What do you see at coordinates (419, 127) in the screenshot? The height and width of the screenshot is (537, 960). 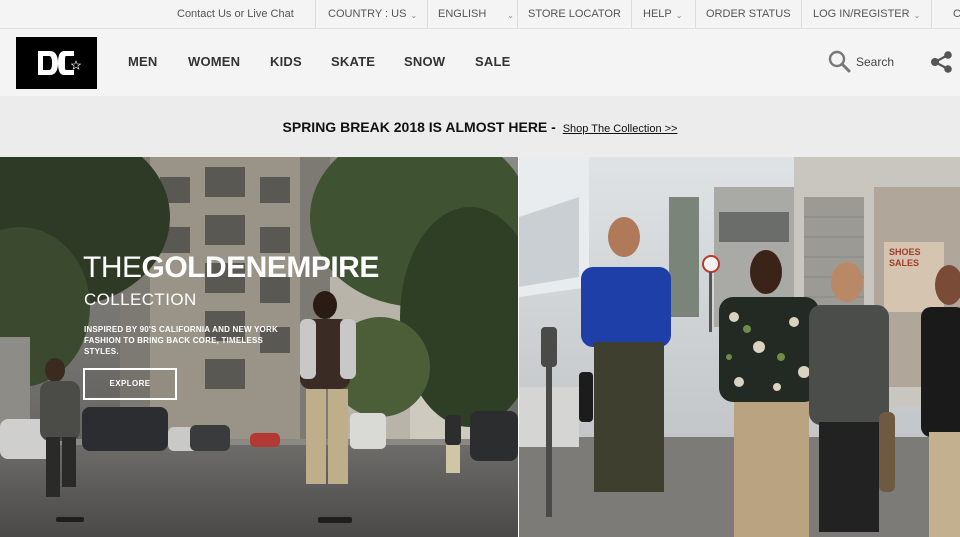 I see `promo-headline: SPRING BREAK 2018 IS ALMOST HERE -` at bounding box center [419, 127].